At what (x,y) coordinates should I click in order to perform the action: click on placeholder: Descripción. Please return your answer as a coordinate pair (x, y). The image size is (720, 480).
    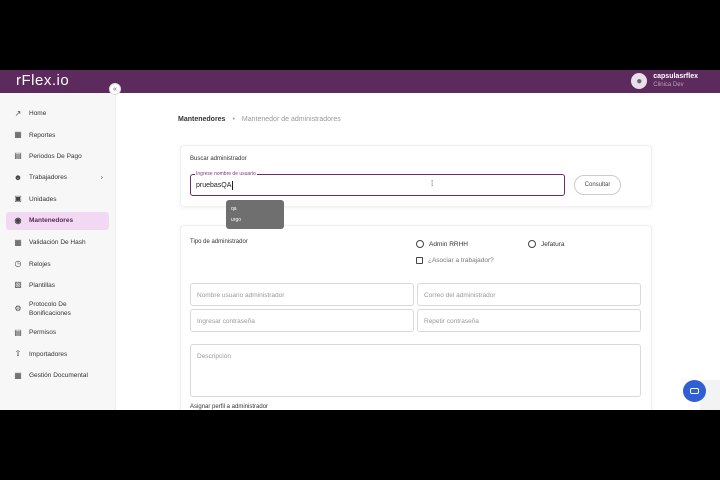
    Looking at the image, I should click on (214, 356).